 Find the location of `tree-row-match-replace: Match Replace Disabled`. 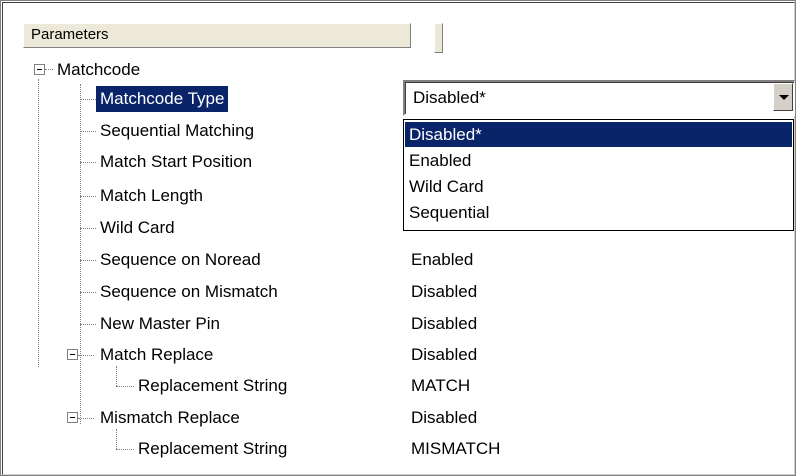

tree-row-match-replace: Match Replace Disabled is located at coordinates (398, 355).